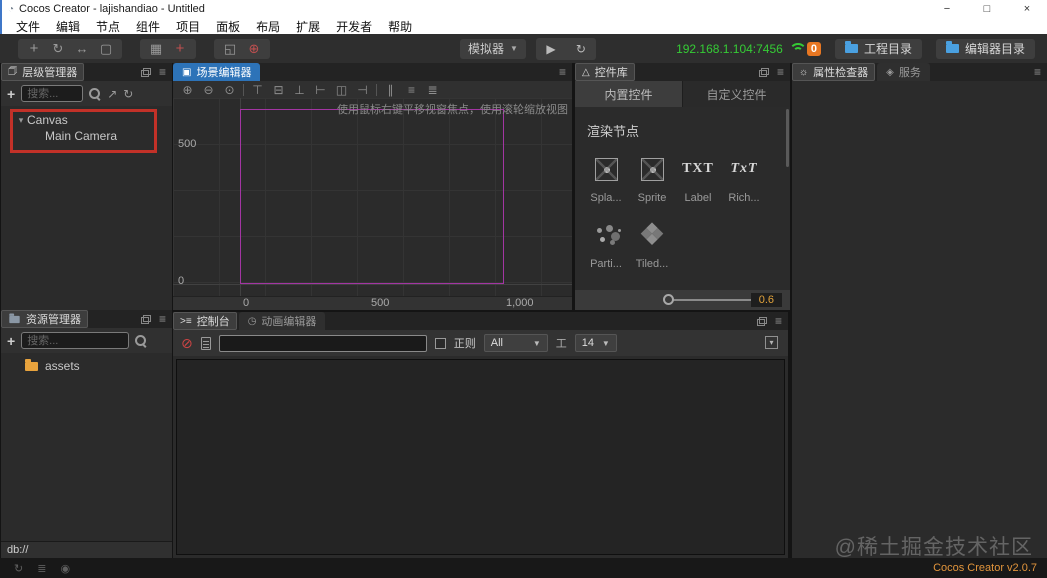  Describe the element at coordinates (229, 90) in the screenshot. I see `zoom-reset-icon: ⊙` at that location.